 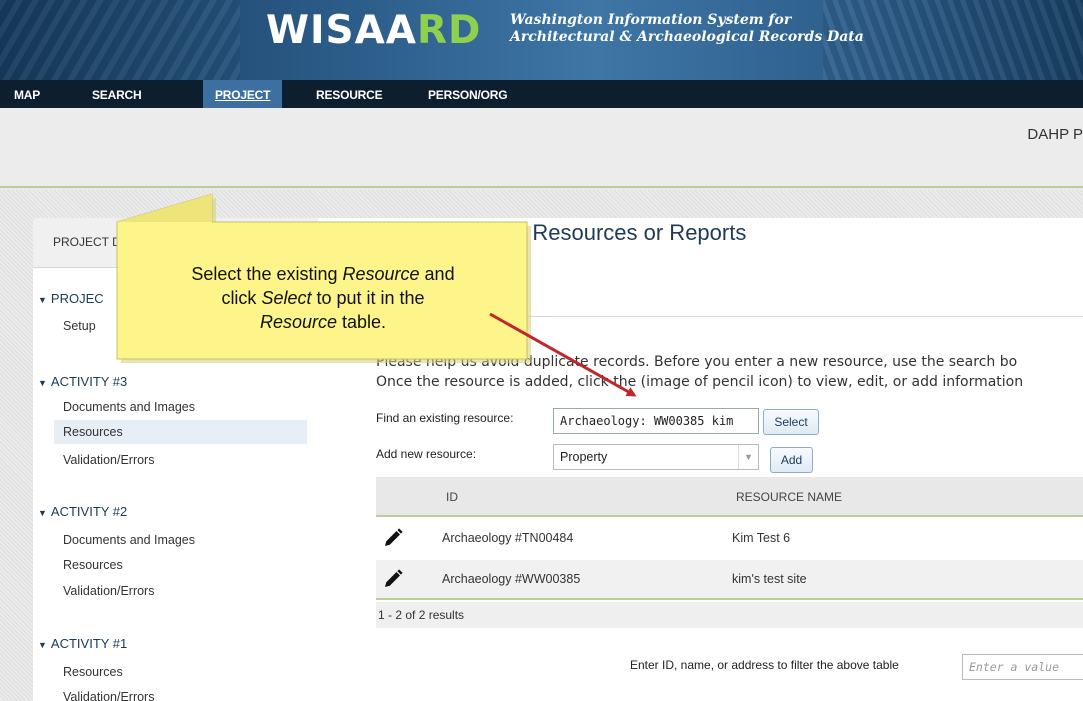 What do you see at coordinates (748, 457) in the screenshot?
I see `chevron-down-icon: ▼` at bounding box center [748, 457].